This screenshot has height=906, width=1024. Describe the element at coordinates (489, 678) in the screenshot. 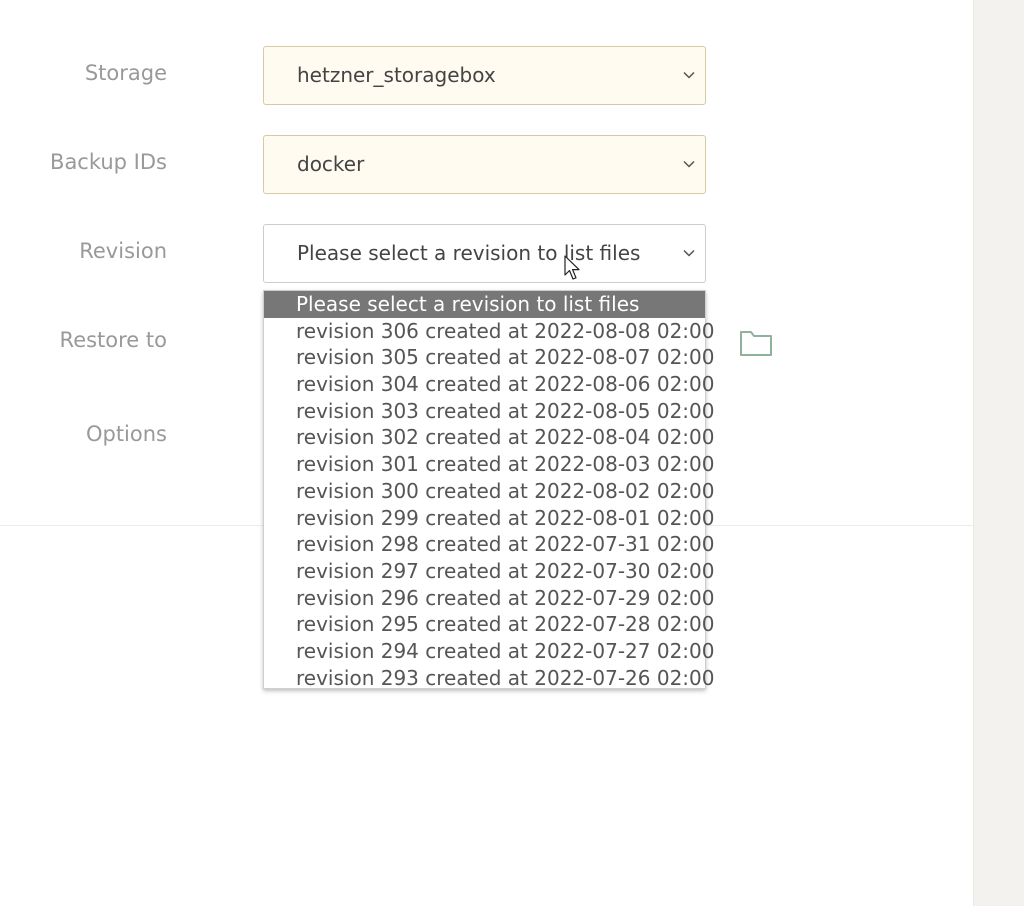

I see `revision-option: revision 293 created at 2022-07-26 02:00` at that location.